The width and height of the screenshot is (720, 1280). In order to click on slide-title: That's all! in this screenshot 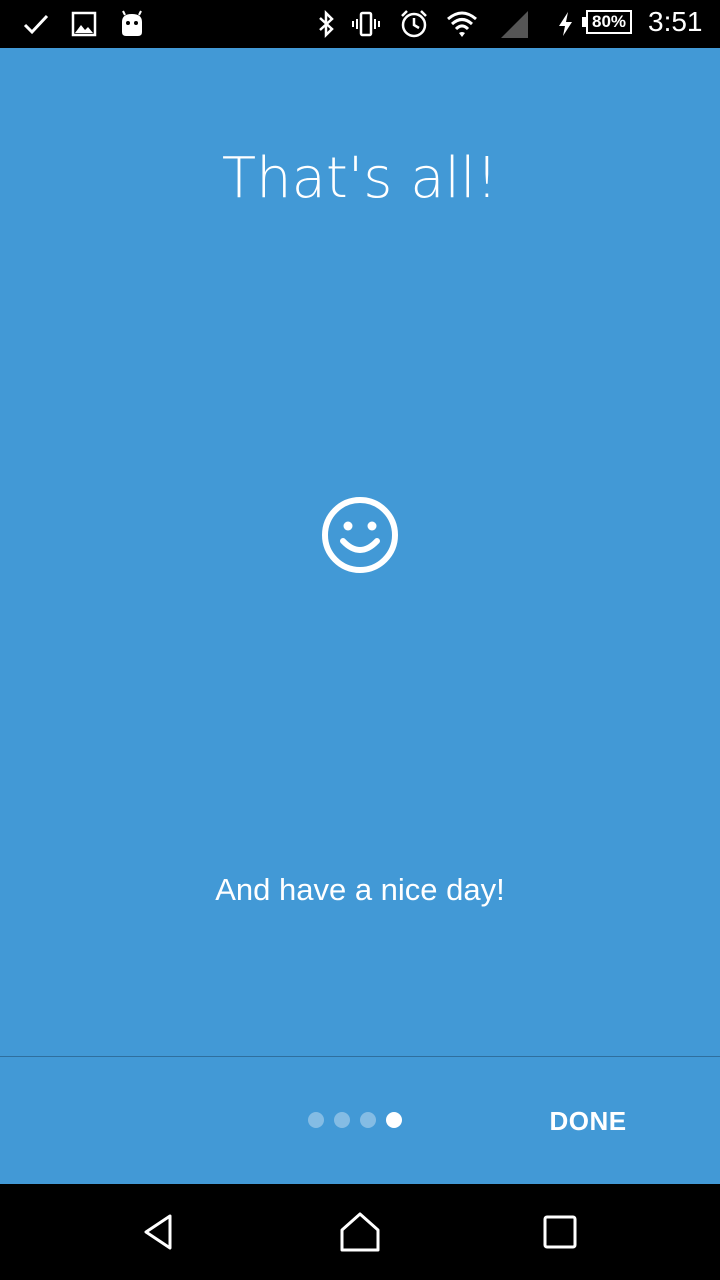, I will do `click(360, 178)`.